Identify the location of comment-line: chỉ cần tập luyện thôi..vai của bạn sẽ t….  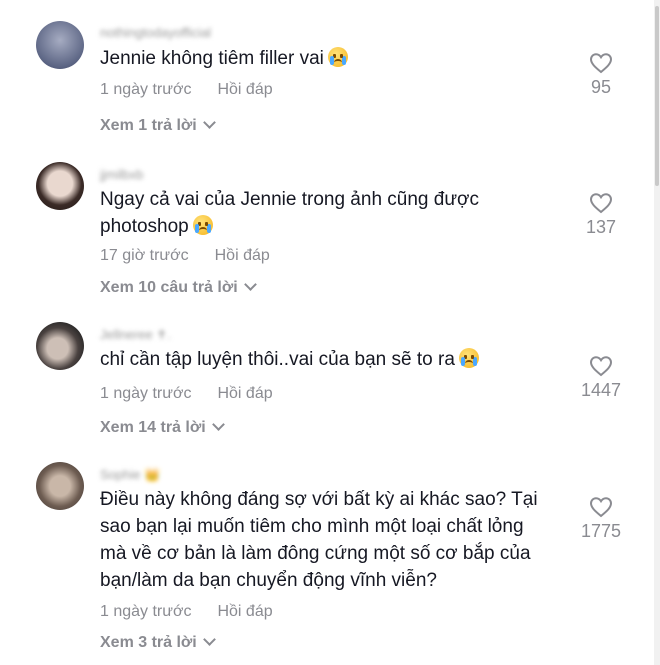
(277, 359).